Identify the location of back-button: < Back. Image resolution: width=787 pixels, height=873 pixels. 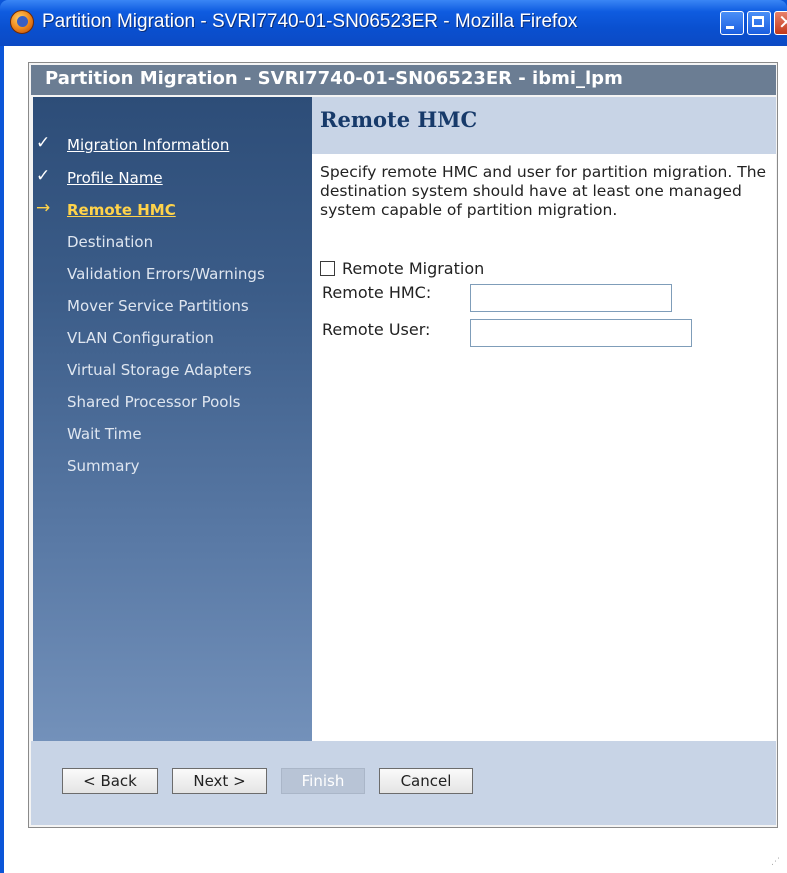
(110, 781).